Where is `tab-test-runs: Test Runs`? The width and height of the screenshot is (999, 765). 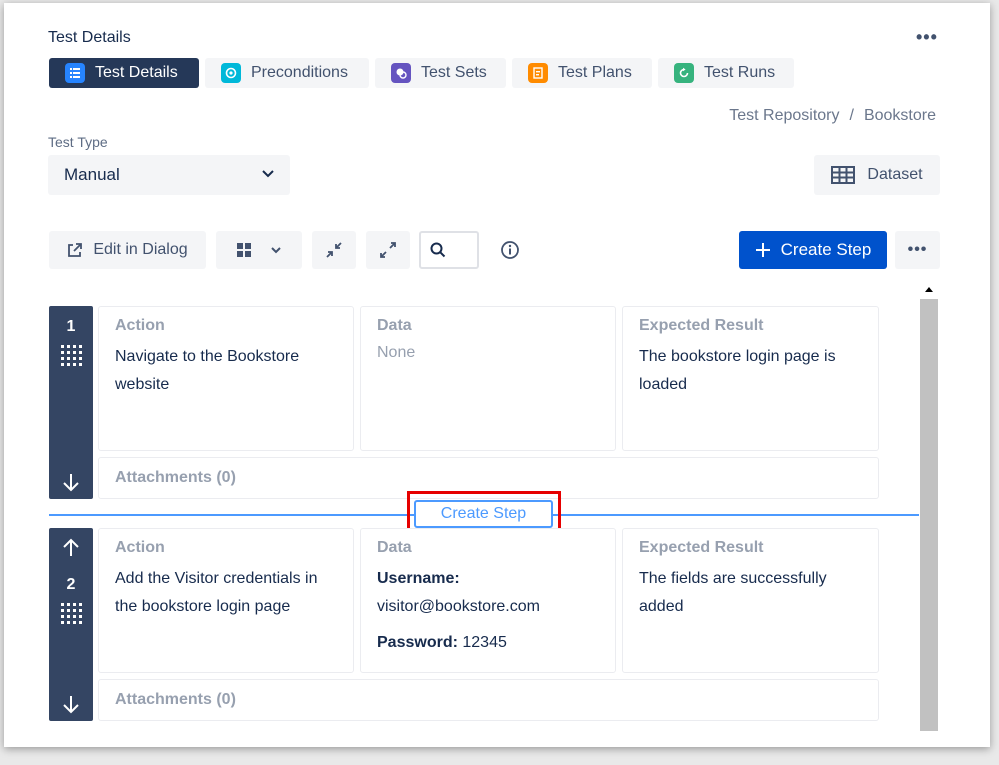 tab-test-runs: Test Runs is located at coordinates (726, 73).